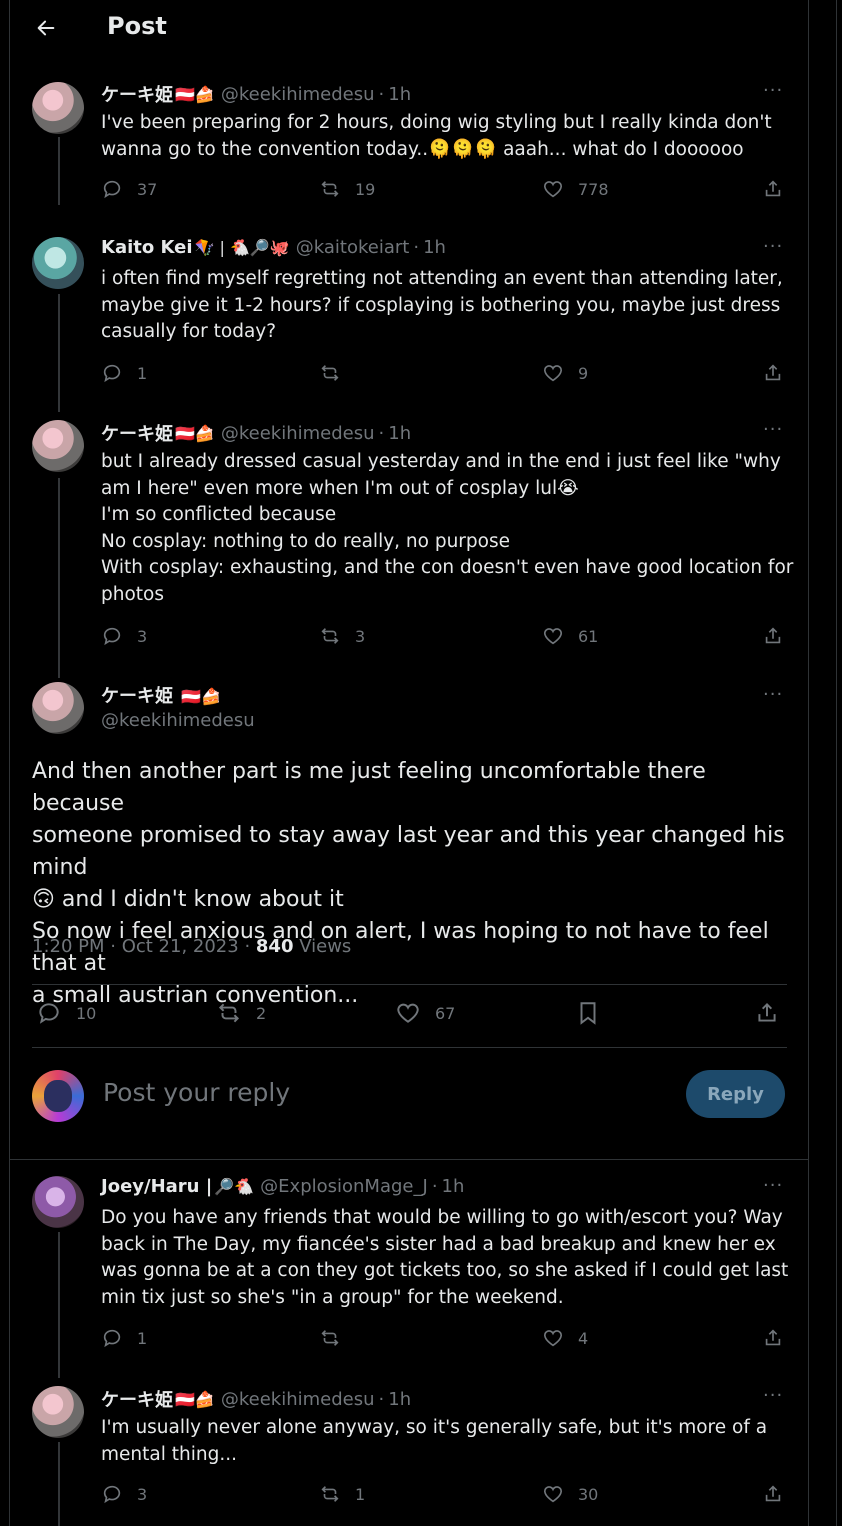  What do you see at coordinates (58, 1096) in the screenshot?
I see `my-avatar` at bounding box center [58, 1096].